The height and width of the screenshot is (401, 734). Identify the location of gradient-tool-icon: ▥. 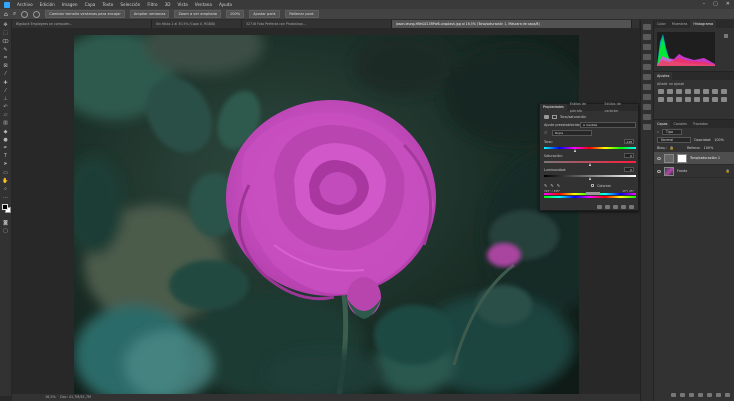
(6, 123).